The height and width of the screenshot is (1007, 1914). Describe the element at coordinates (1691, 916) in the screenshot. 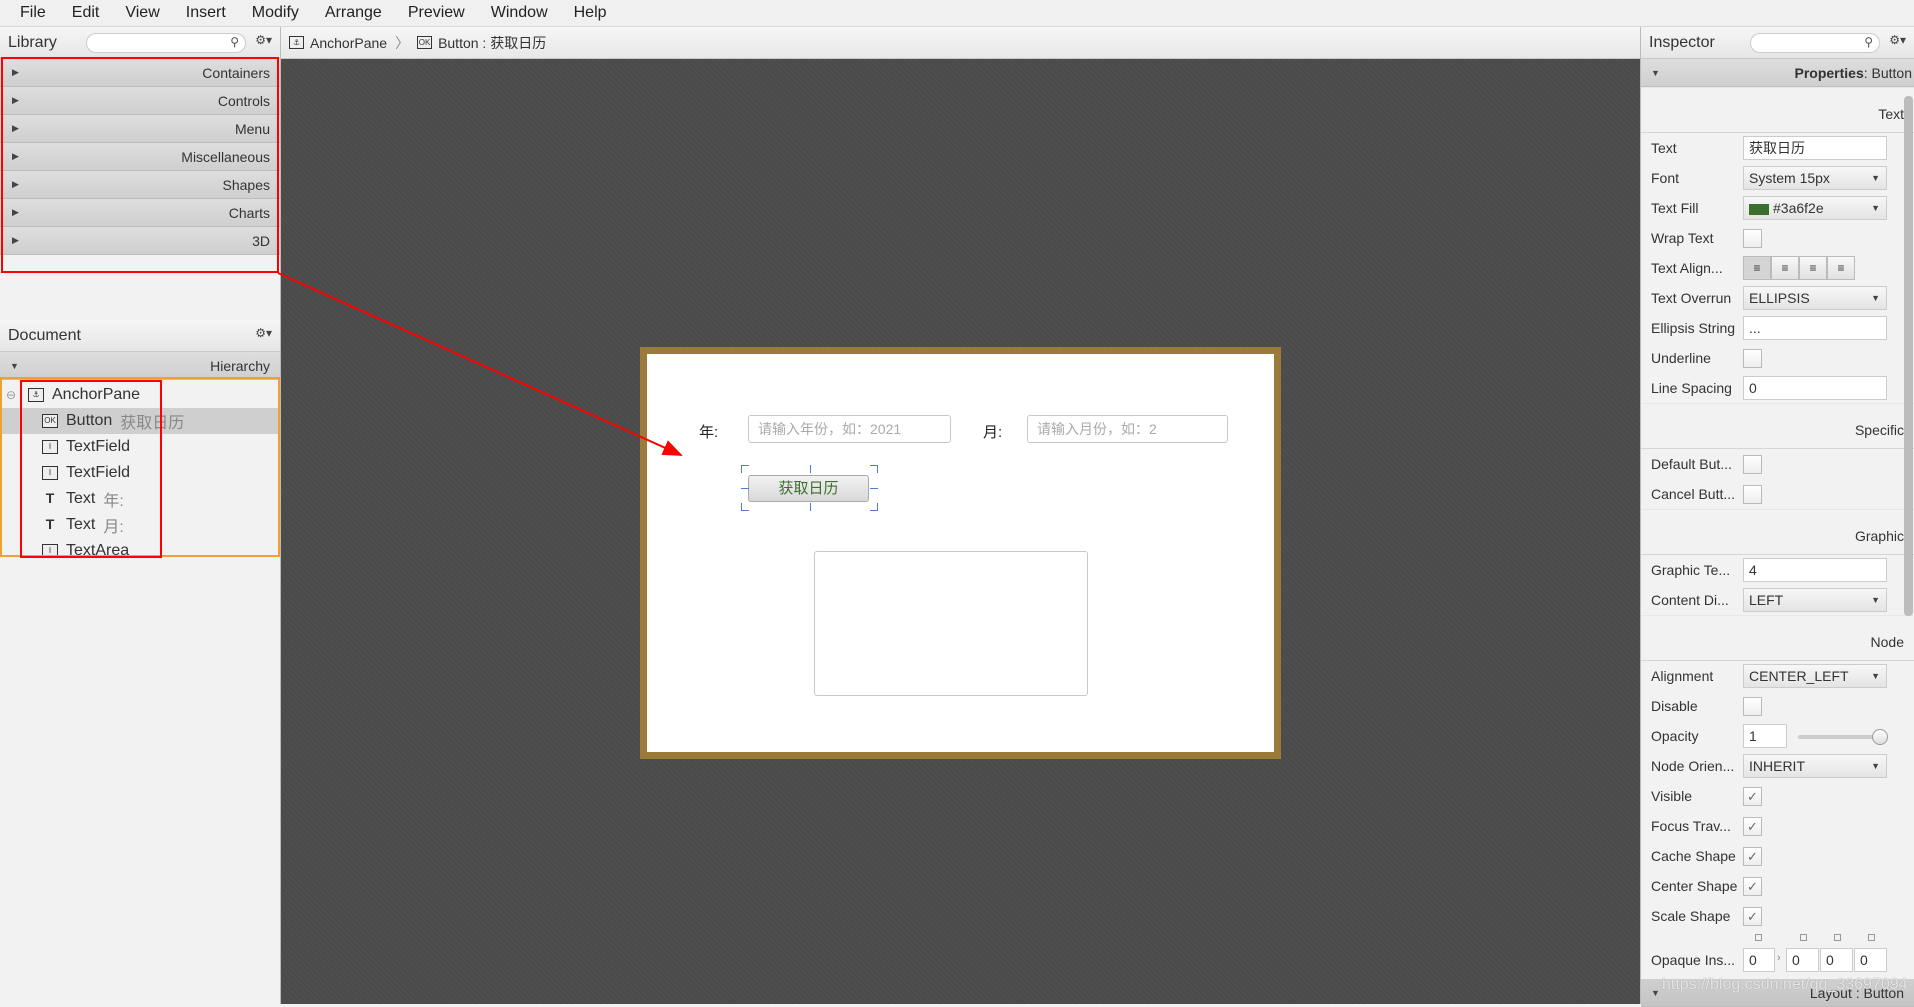

I see `prop-label: Scale Shape` at that location.